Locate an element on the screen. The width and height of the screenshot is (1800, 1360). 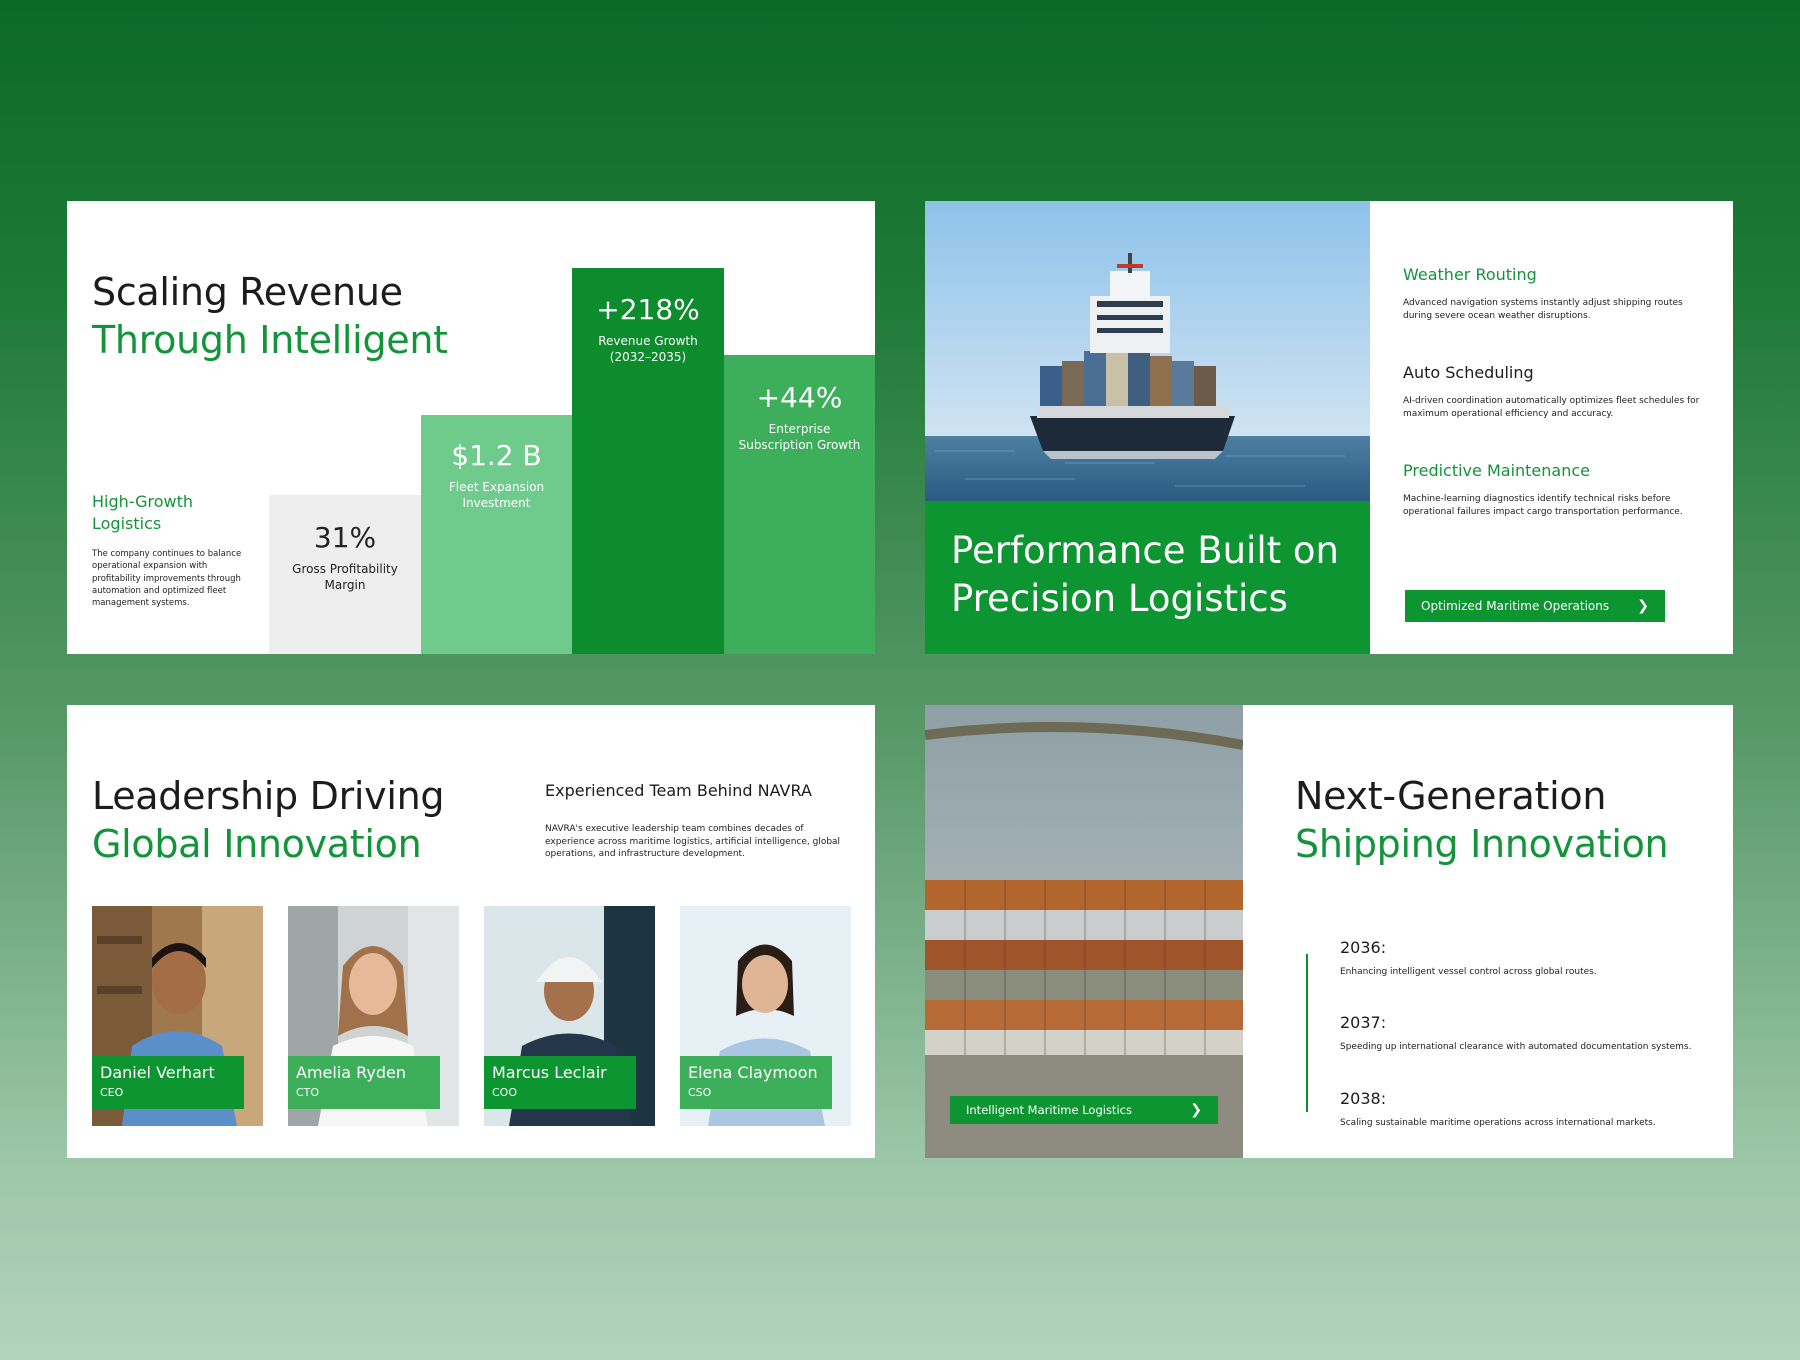
member-name: Elena Claymoon is located at coordinates (753, 1072).